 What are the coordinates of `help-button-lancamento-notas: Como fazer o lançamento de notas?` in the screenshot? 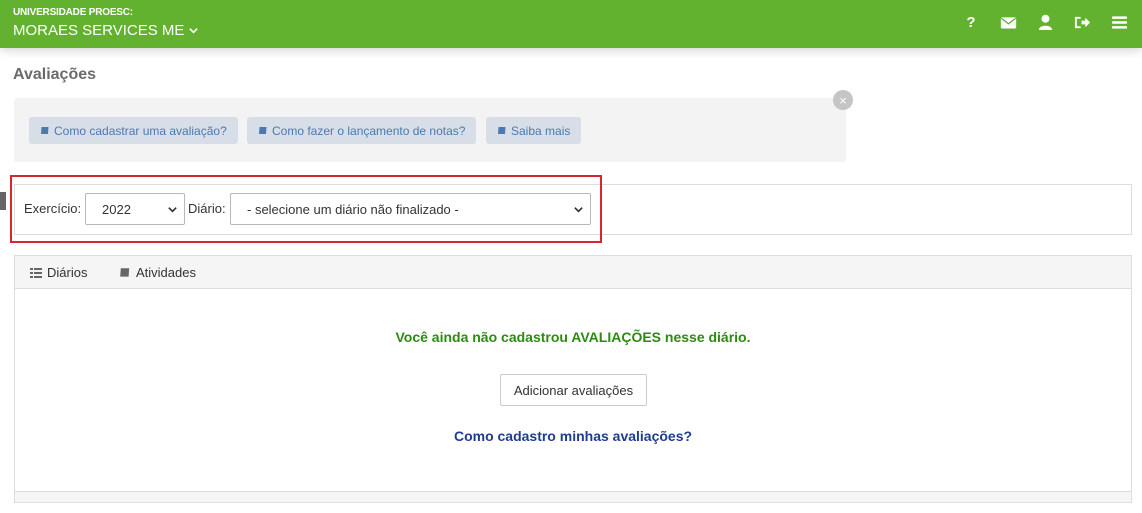 It's located at (362, 130).